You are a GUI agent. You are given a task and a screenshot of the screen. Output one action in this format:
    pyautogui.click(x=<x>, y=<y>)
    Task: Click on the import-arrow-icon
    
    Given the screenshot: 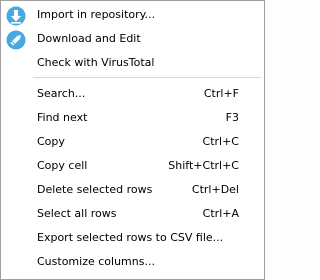 What is the action you would take?
    pyautogui.click(x=16, y=16)
    